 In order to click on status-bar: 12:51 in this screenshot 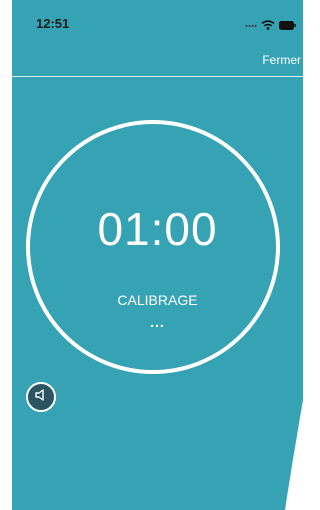, I will do `click(157, 22)`.